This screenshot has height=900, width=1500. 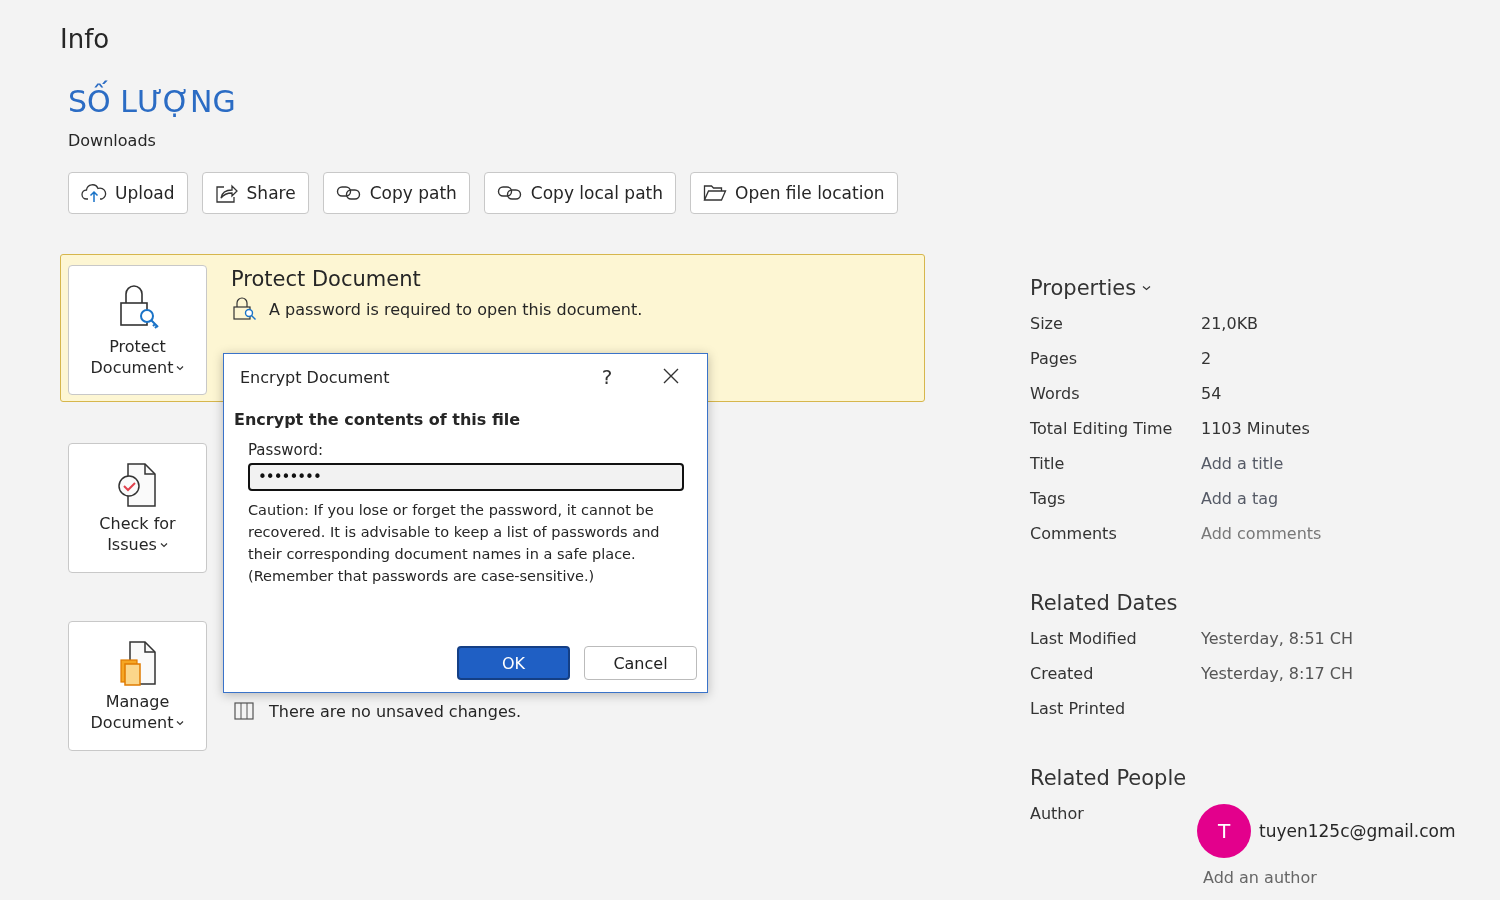 What do you see at coordinates (1240, 506) in the screenshot?
I see `property-input: Add a tag` at bounding box center [1240, 506].